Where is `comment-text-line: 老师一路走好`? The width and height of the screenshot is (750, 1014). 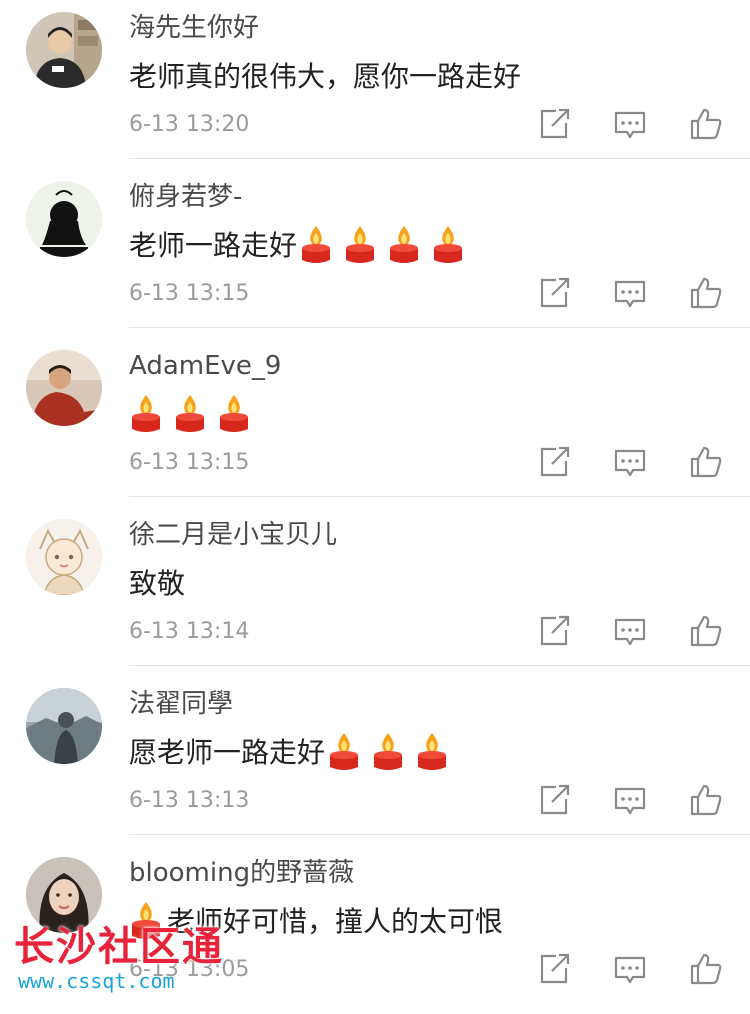 comment-text-line: 老师一路走好 is located at coordinates (302, 244).